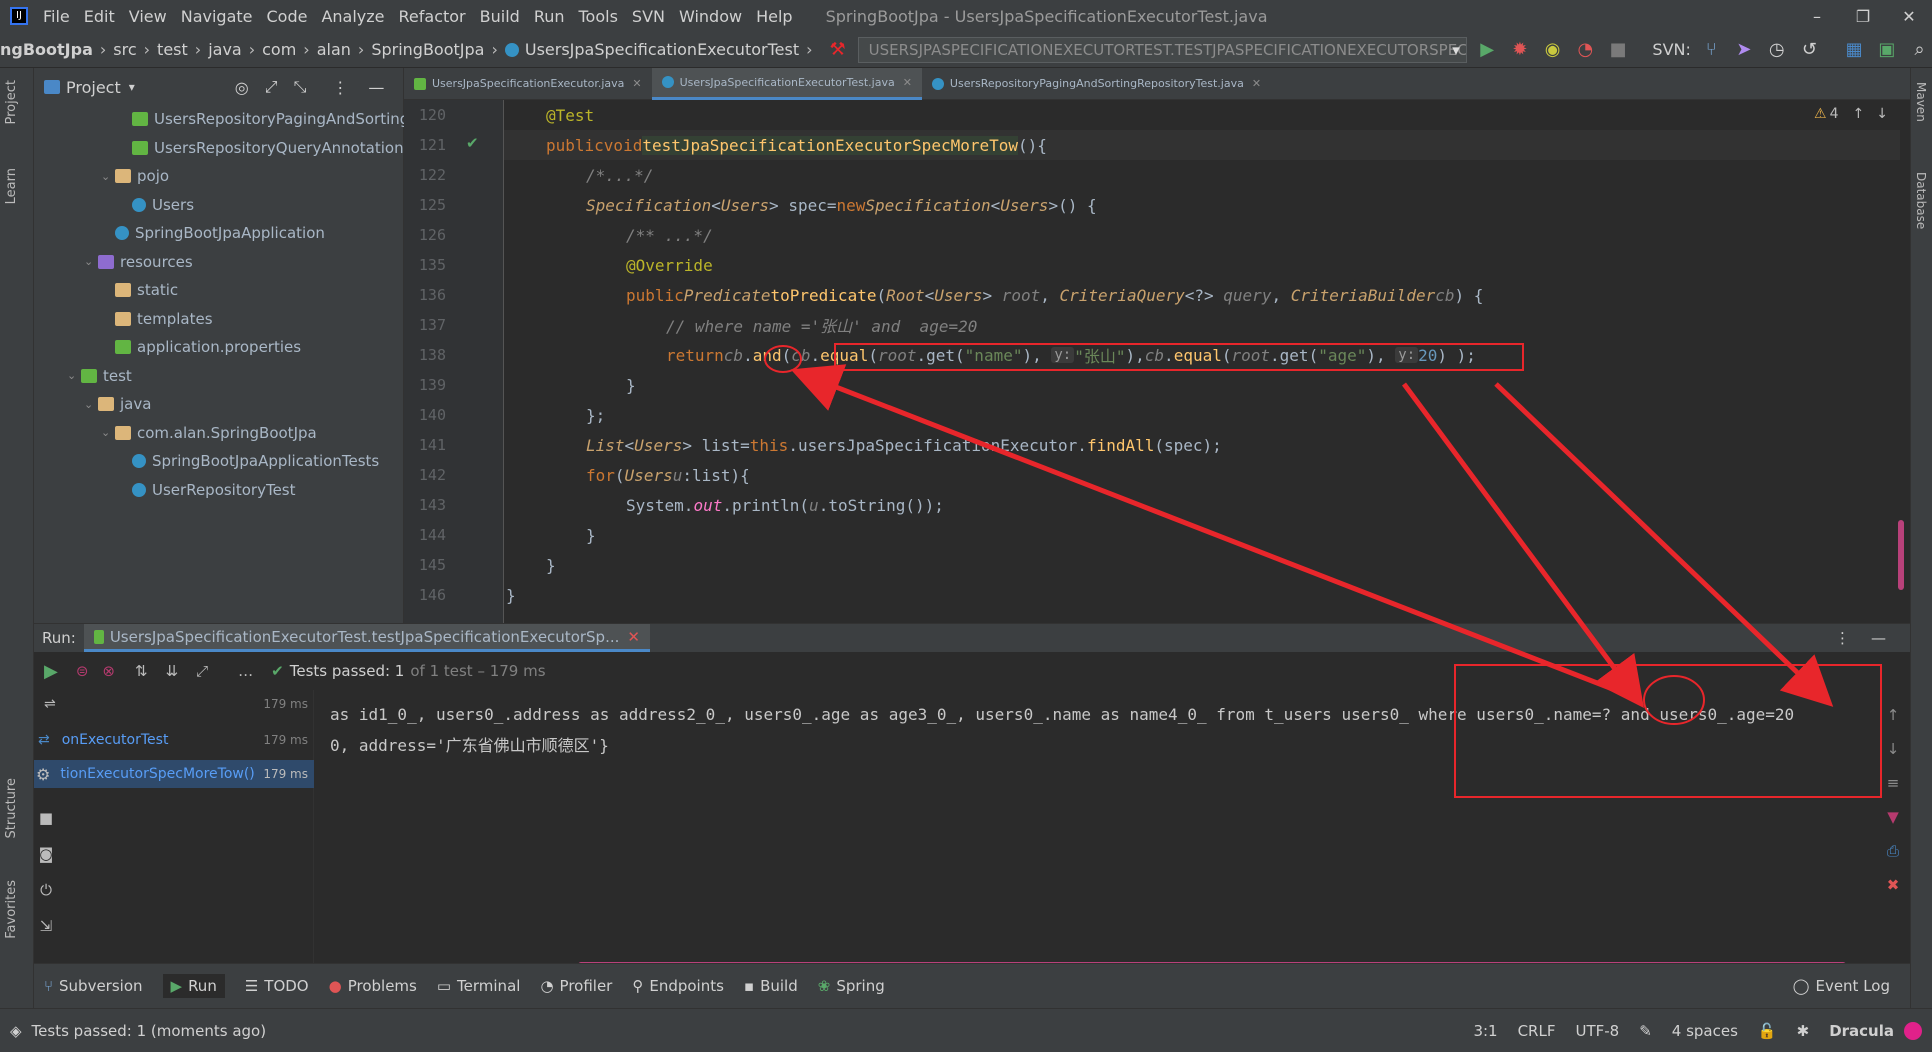 This screenshot has height=1052, width=1932. Describe the element at coordinates (46, 890) in the screenshot. I see `plug-icon: ⏻` at that location.